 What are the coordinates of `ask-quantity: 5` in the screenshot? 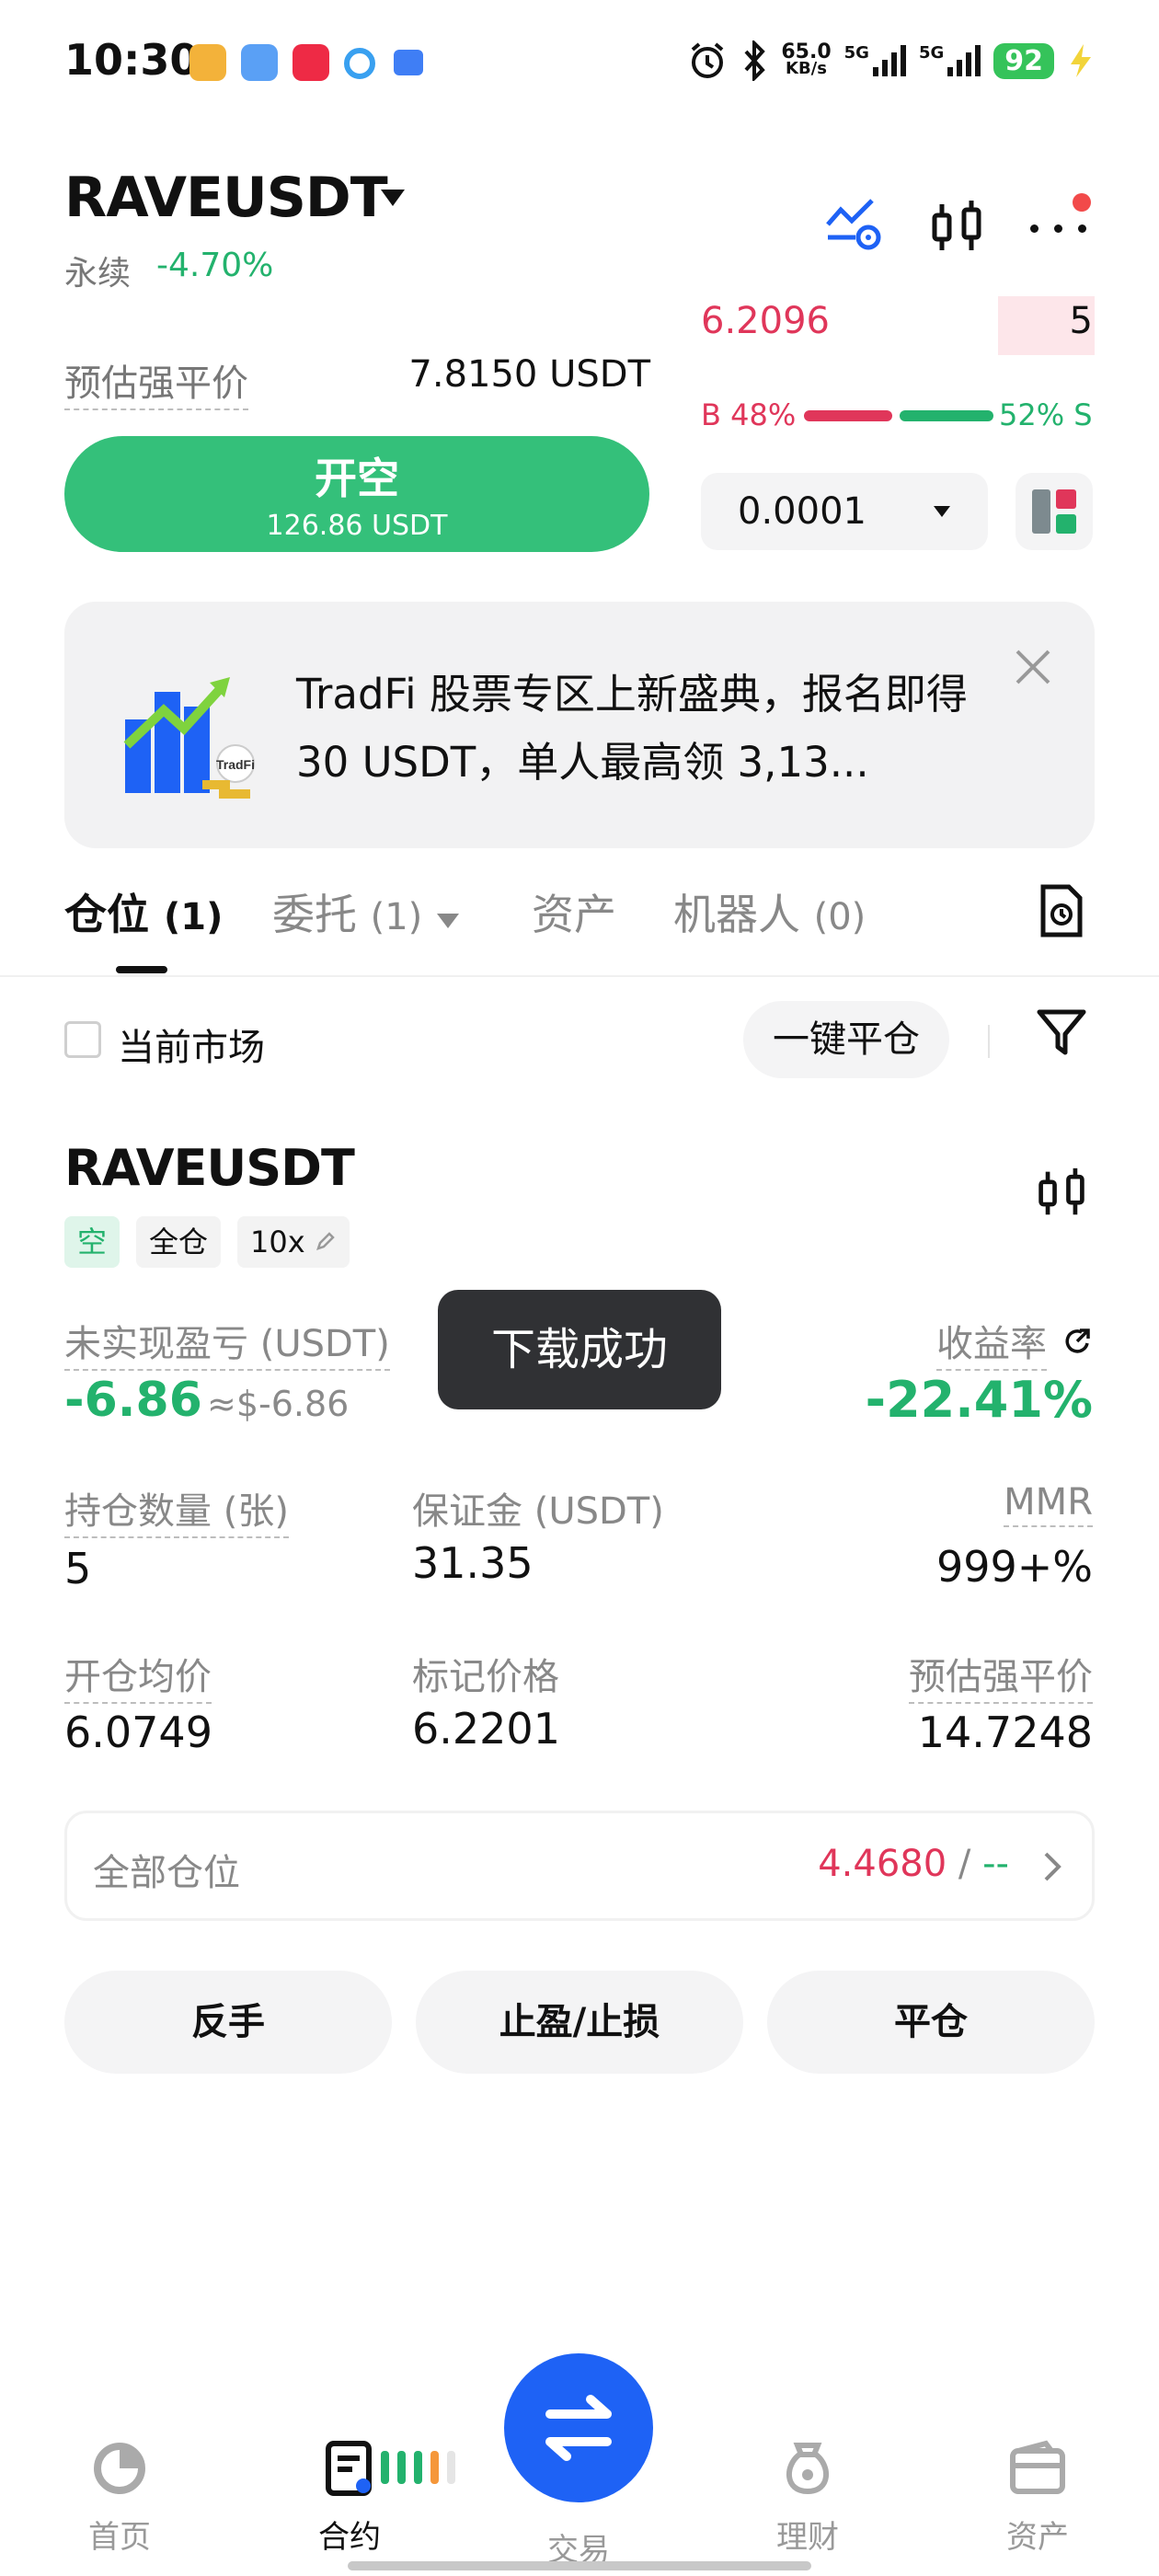 It's located at (1081, 321).